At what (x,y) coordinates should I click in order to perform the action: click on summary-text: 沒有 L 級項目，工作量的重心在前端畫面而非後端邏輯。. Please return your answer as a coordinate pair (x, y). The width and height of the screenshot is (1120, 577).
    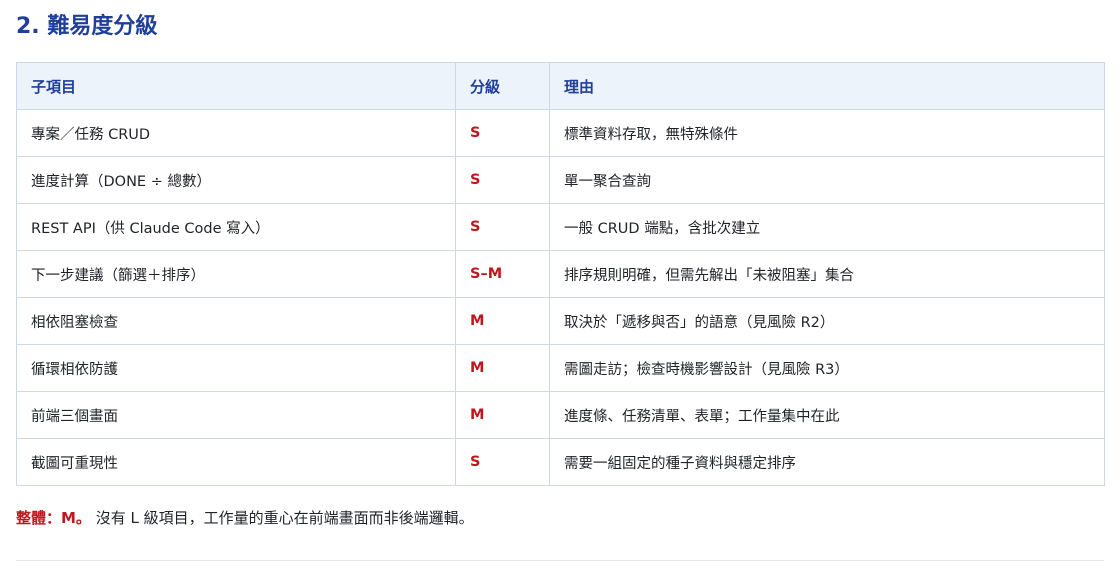
    Looking at the image, I should click on (282, 518).